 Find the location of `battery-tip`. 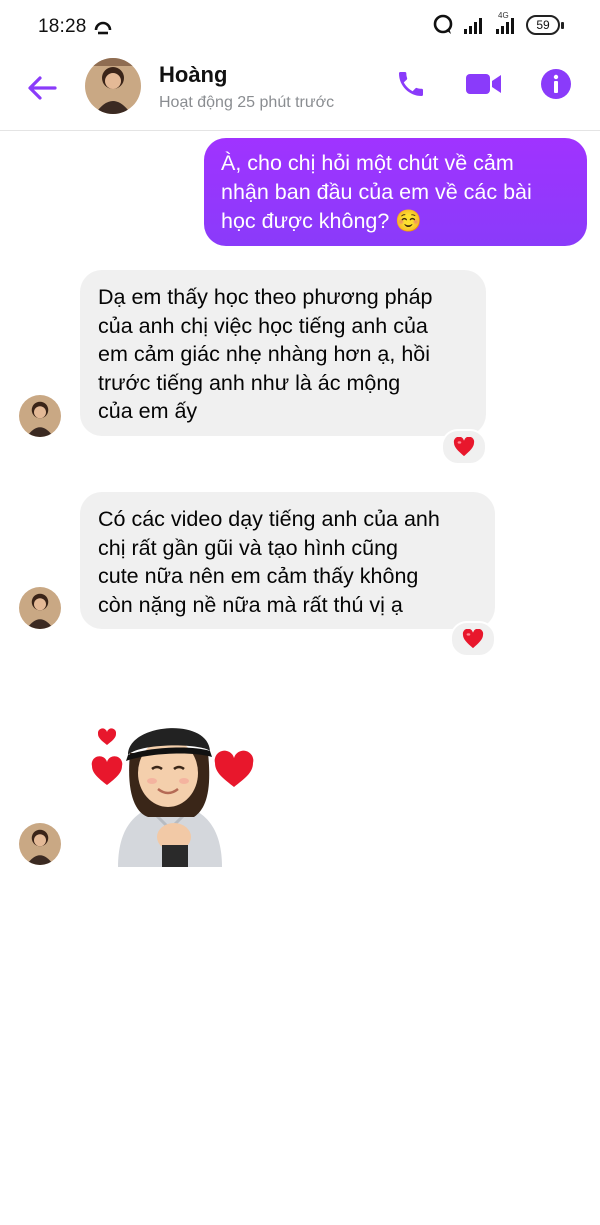

battery-tip is located at coordinates (562, 25).